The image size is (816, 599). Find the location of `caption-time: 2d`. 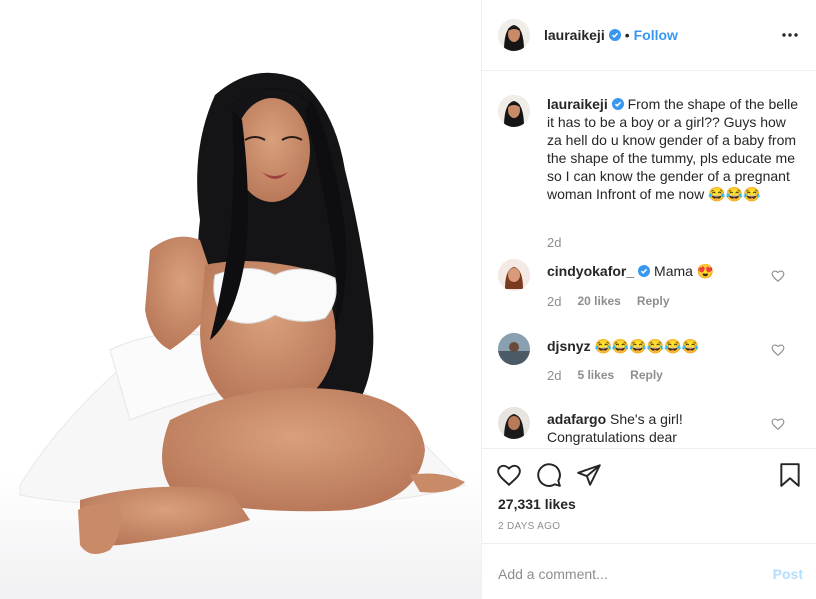

caption-time: 2d is located at coordinates (554, 242).